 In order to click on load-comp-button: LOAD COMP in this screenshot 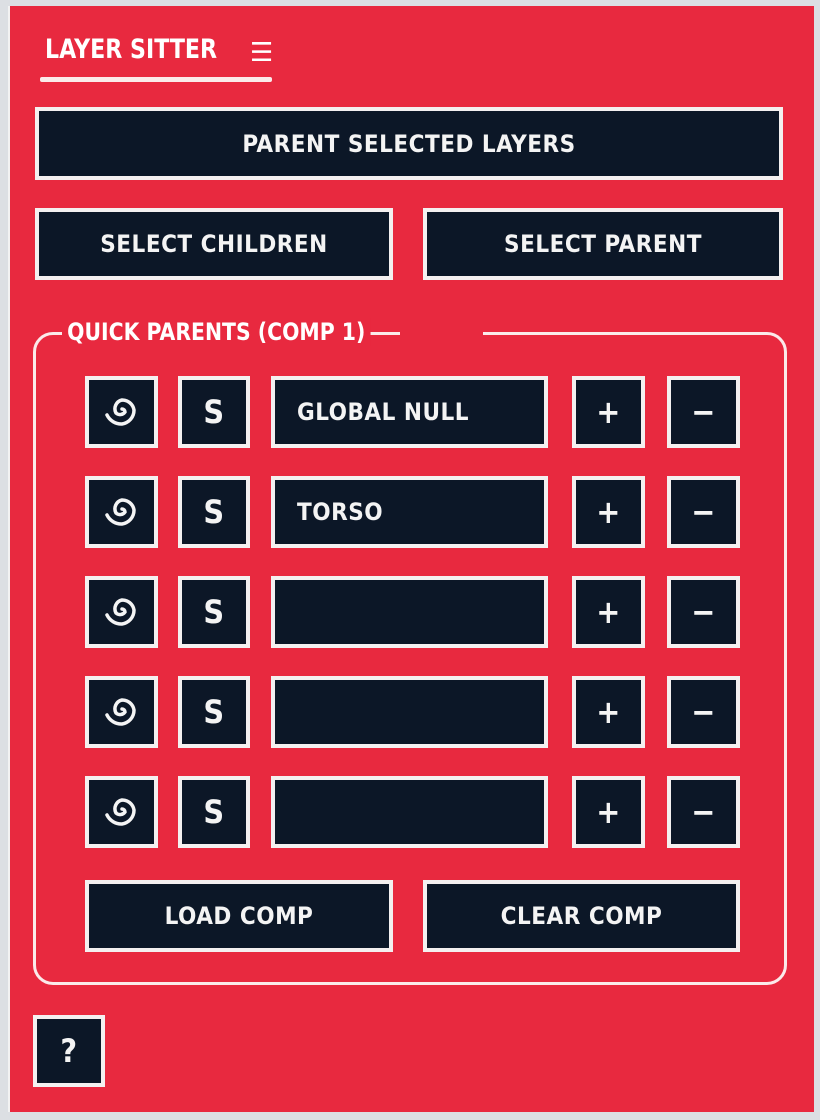, I will do `click(239, 916)`.